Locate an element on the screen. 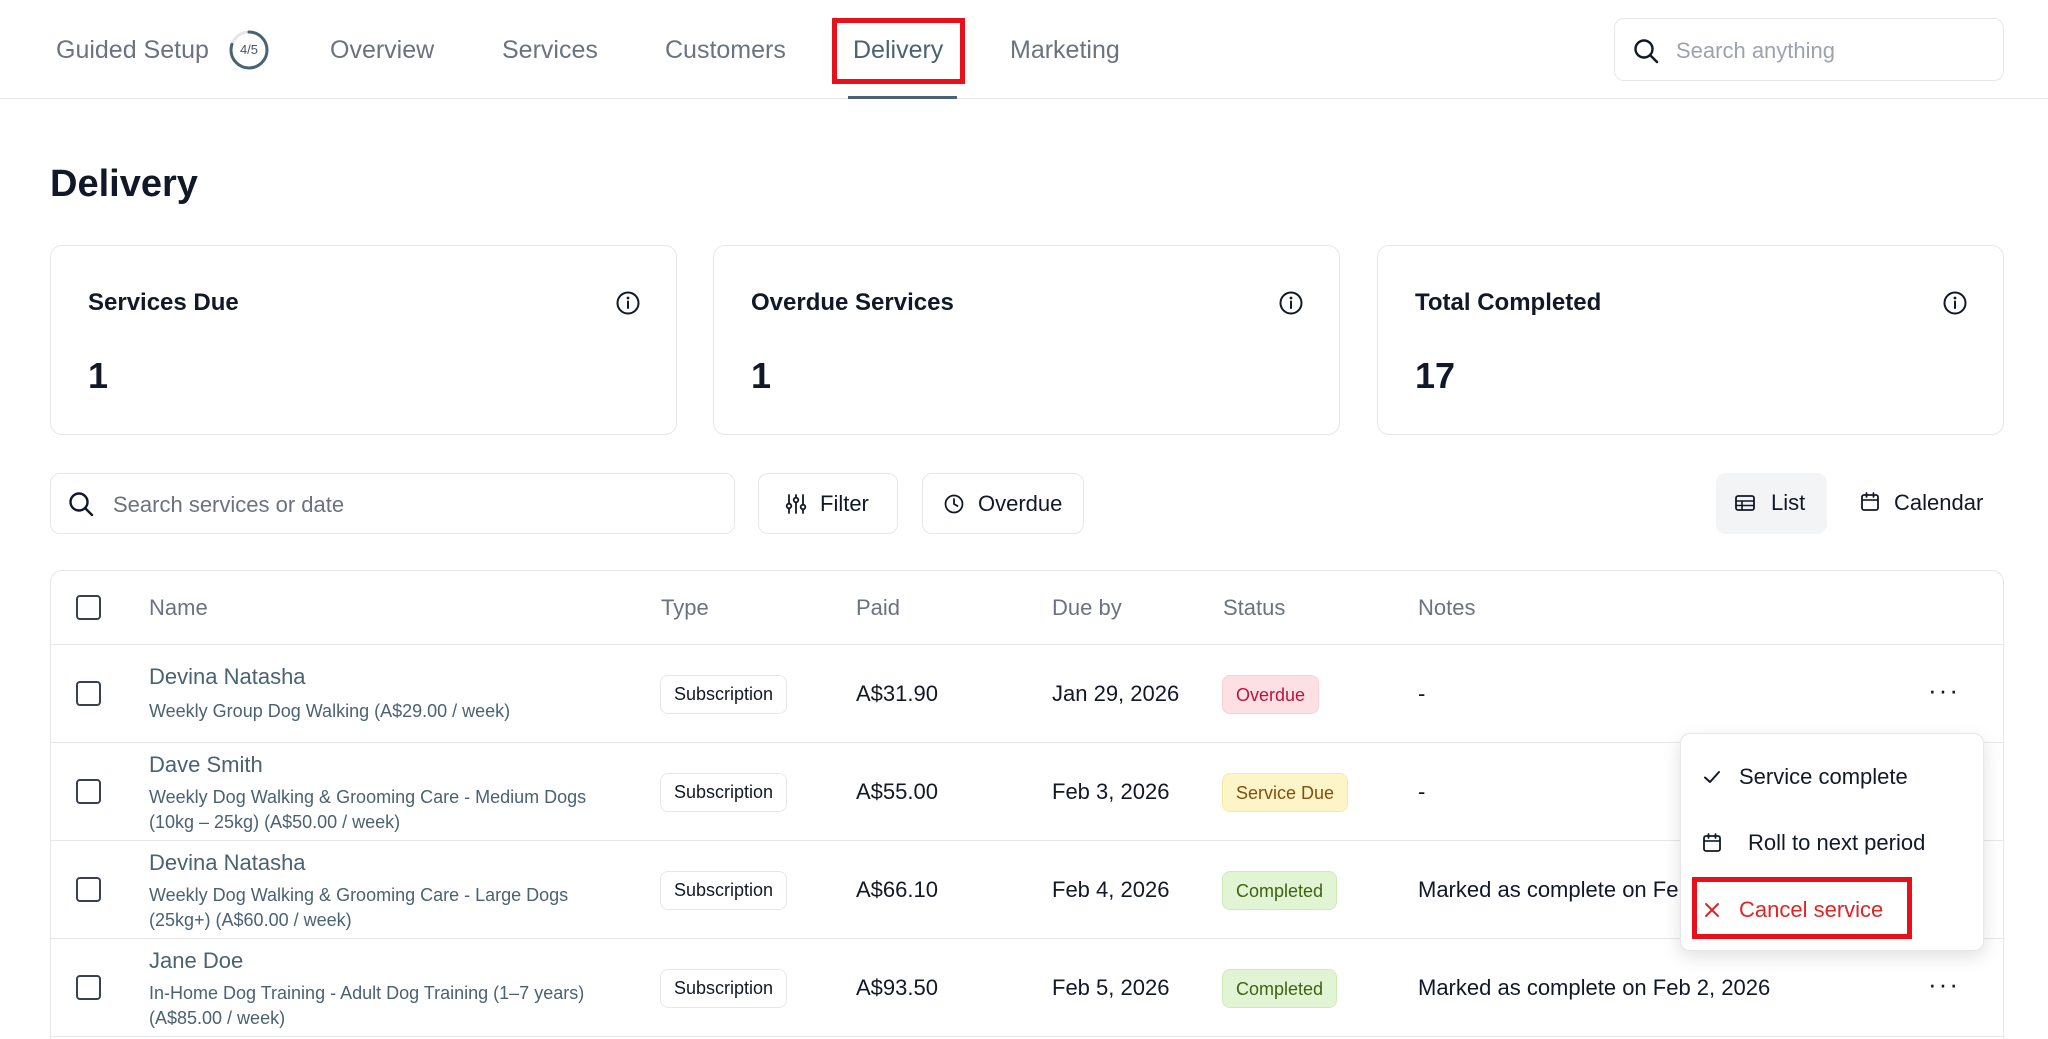 This screenshot has height=1039, width=2048. global-search-input: Search anything is located at coordinates (1809, 49).